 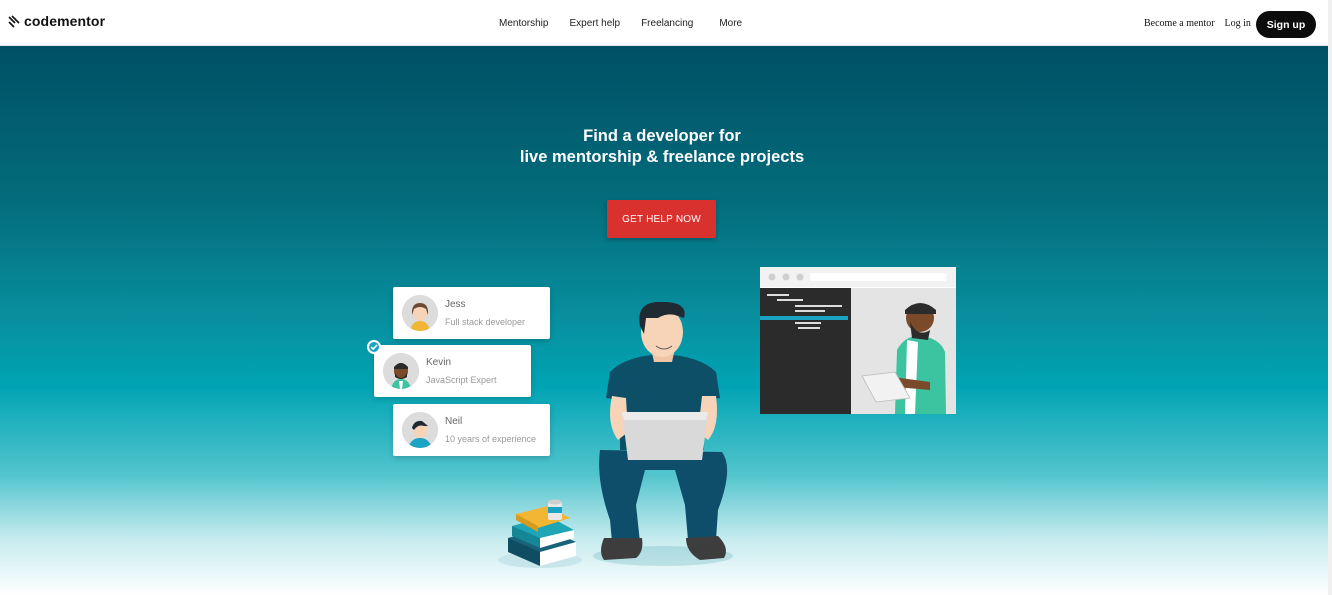 I want to click on kevin-avatar-icon, so click(x=401, y=371).